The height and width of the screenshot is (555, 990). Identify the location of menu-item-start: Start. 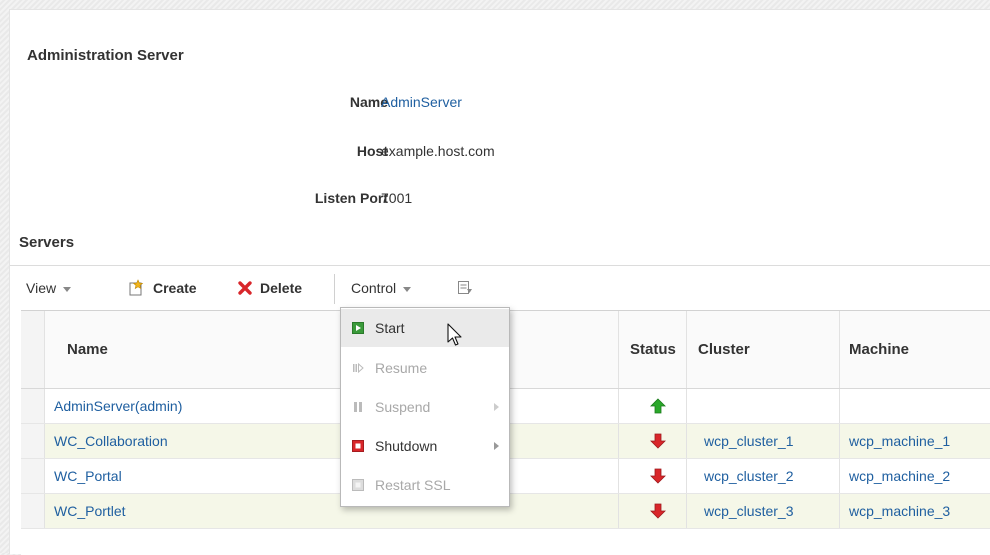
(425, 328).